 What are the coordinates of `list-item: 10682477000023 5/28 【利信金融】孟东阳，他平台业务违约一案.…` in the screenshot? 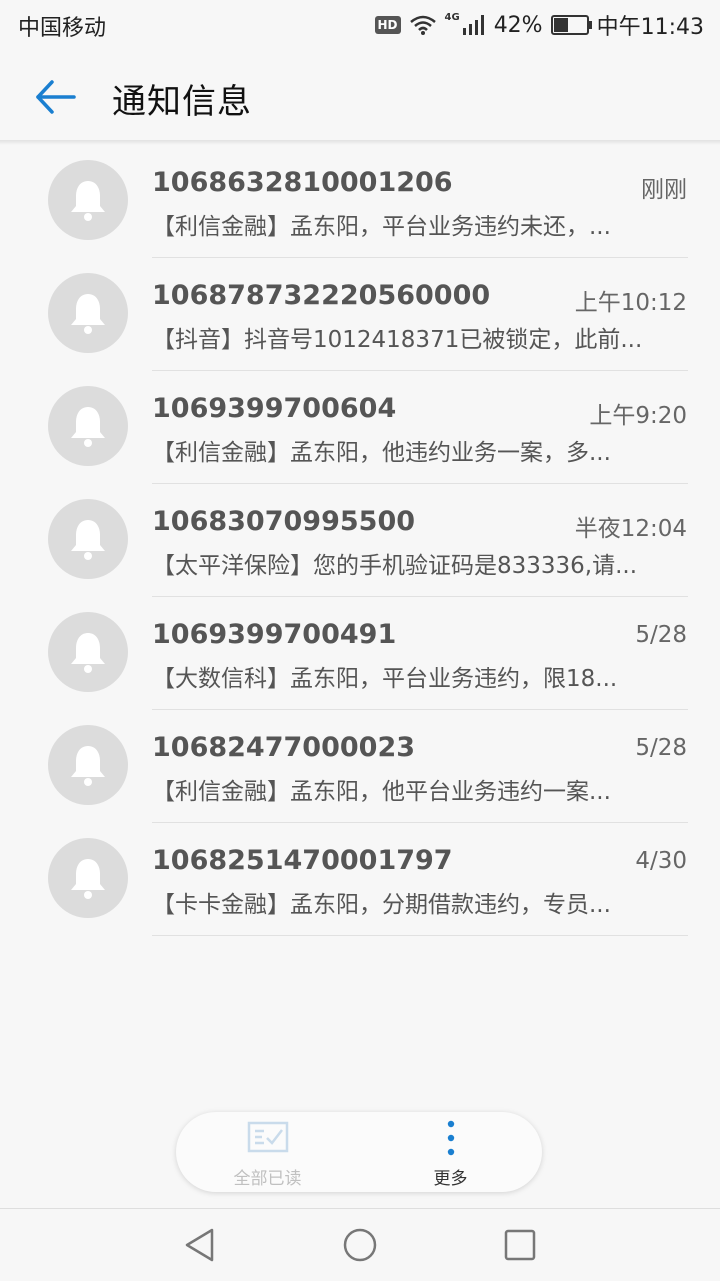 It's located at (360, 766).